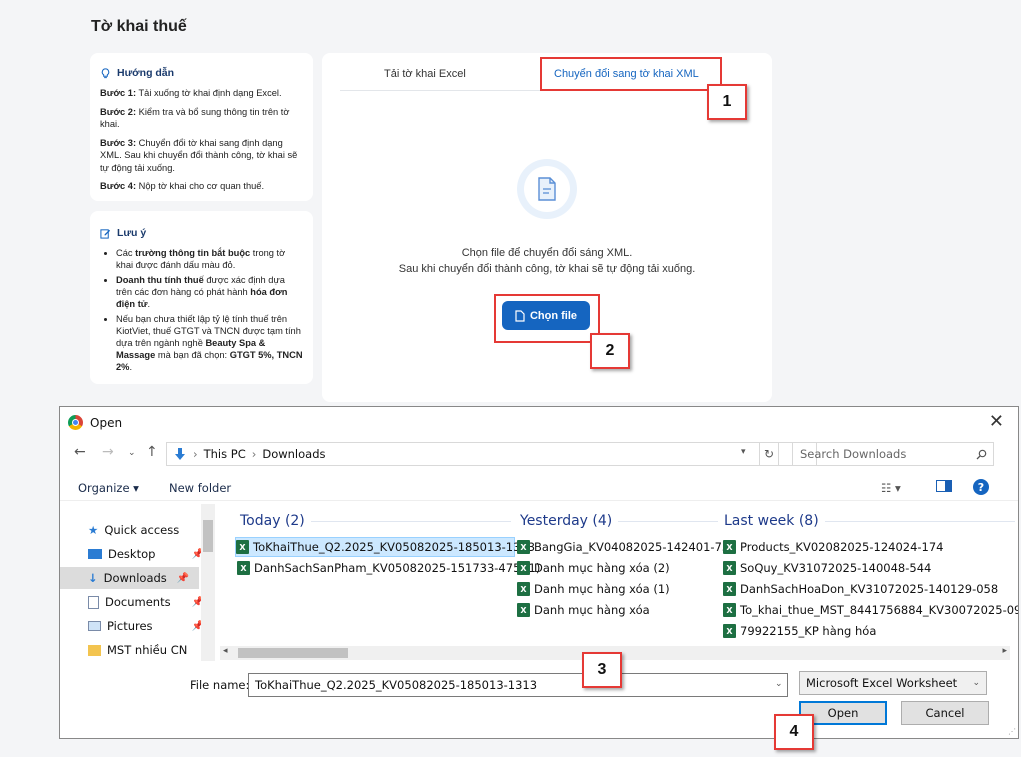  I want to click on download-arrow-icon, so click(180, 454).